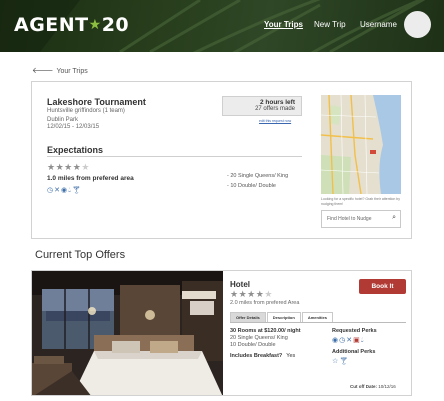 The width and height of the screenshot is (444, 401). What do you see at coordinates (283, 24) in the screenshot?
I see `nav-your-trips: Your Trips` at bounding box center [283, 24].